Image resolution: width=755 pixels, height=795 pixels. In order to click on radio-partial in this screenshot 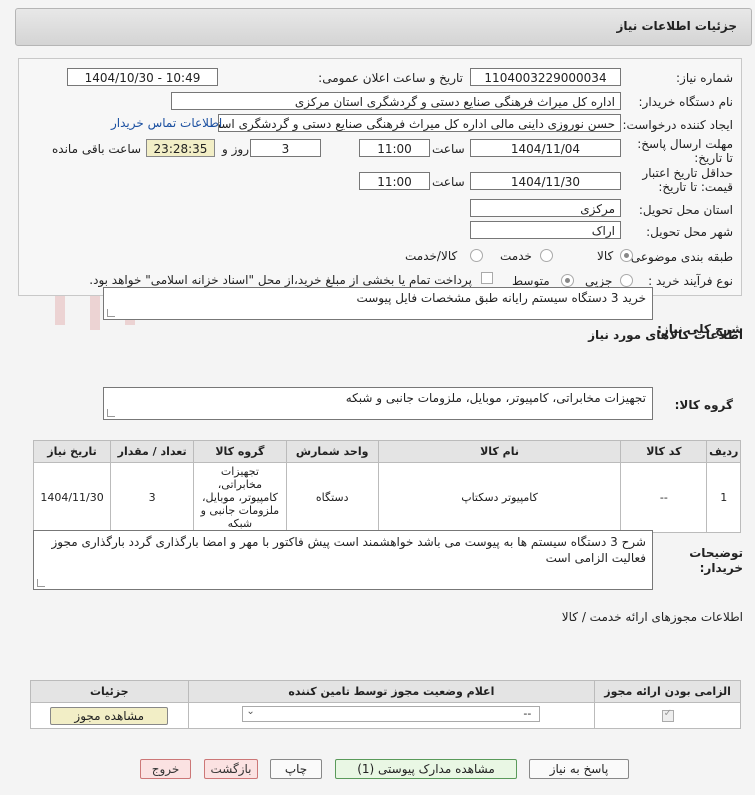, I will do `click(626, 280)`.